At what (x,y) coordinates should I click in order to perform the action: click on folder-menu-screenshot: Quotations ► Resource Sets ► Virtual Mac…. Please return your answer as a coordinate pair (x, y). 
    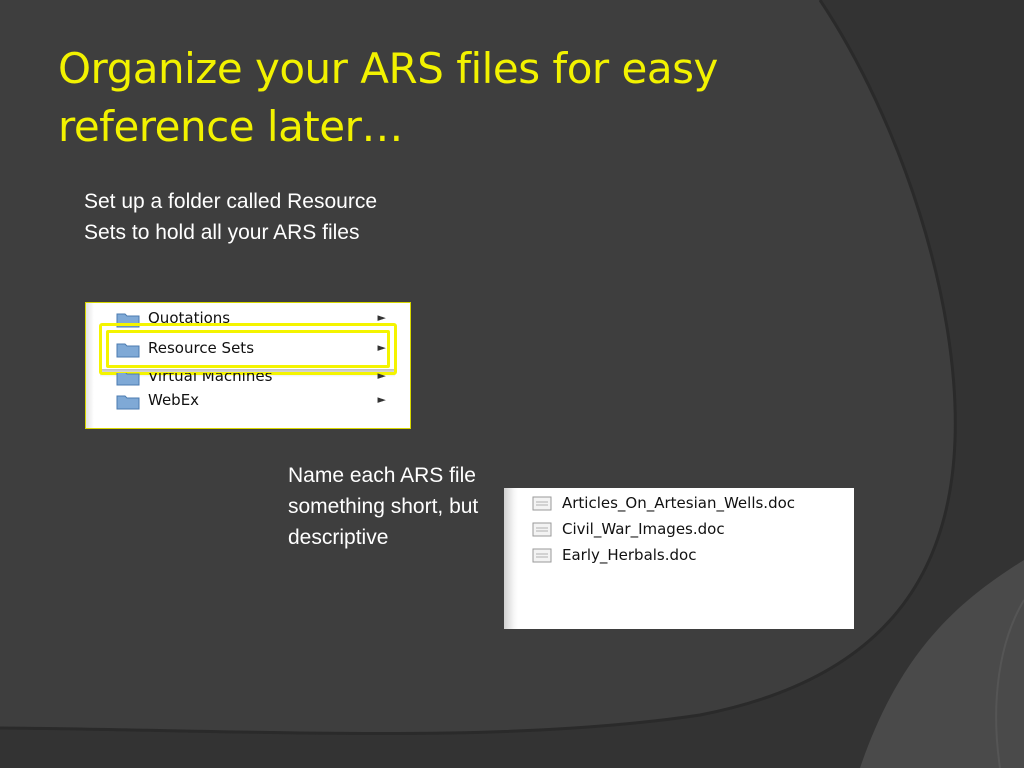
    Looking at the image, I should click on (248, 365).